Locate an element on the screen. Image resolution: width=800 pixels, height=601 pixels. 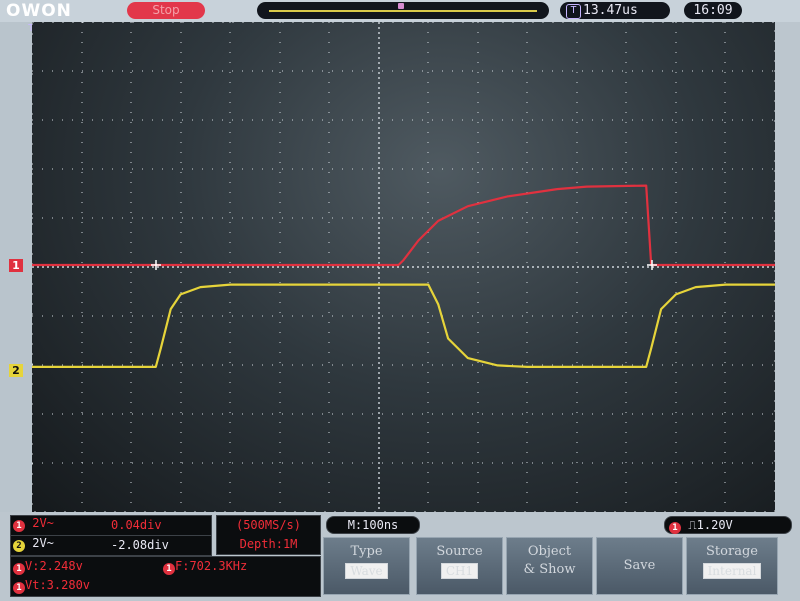
ch1-level-marker: 1 is located at coordinates (16, 265).